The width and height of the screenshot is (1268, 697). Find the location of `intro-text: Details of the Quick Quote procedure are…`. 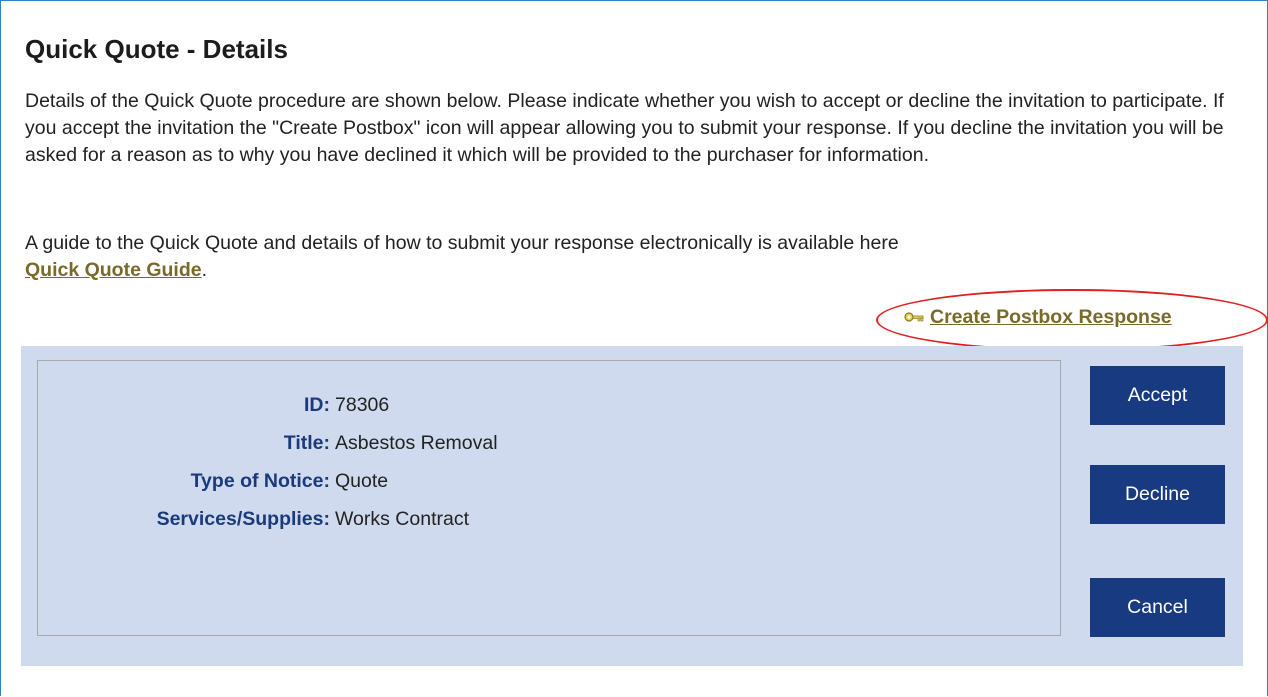

intro-text: Details of the Quick Quote procedure are… is located at coordinates (624, 128).